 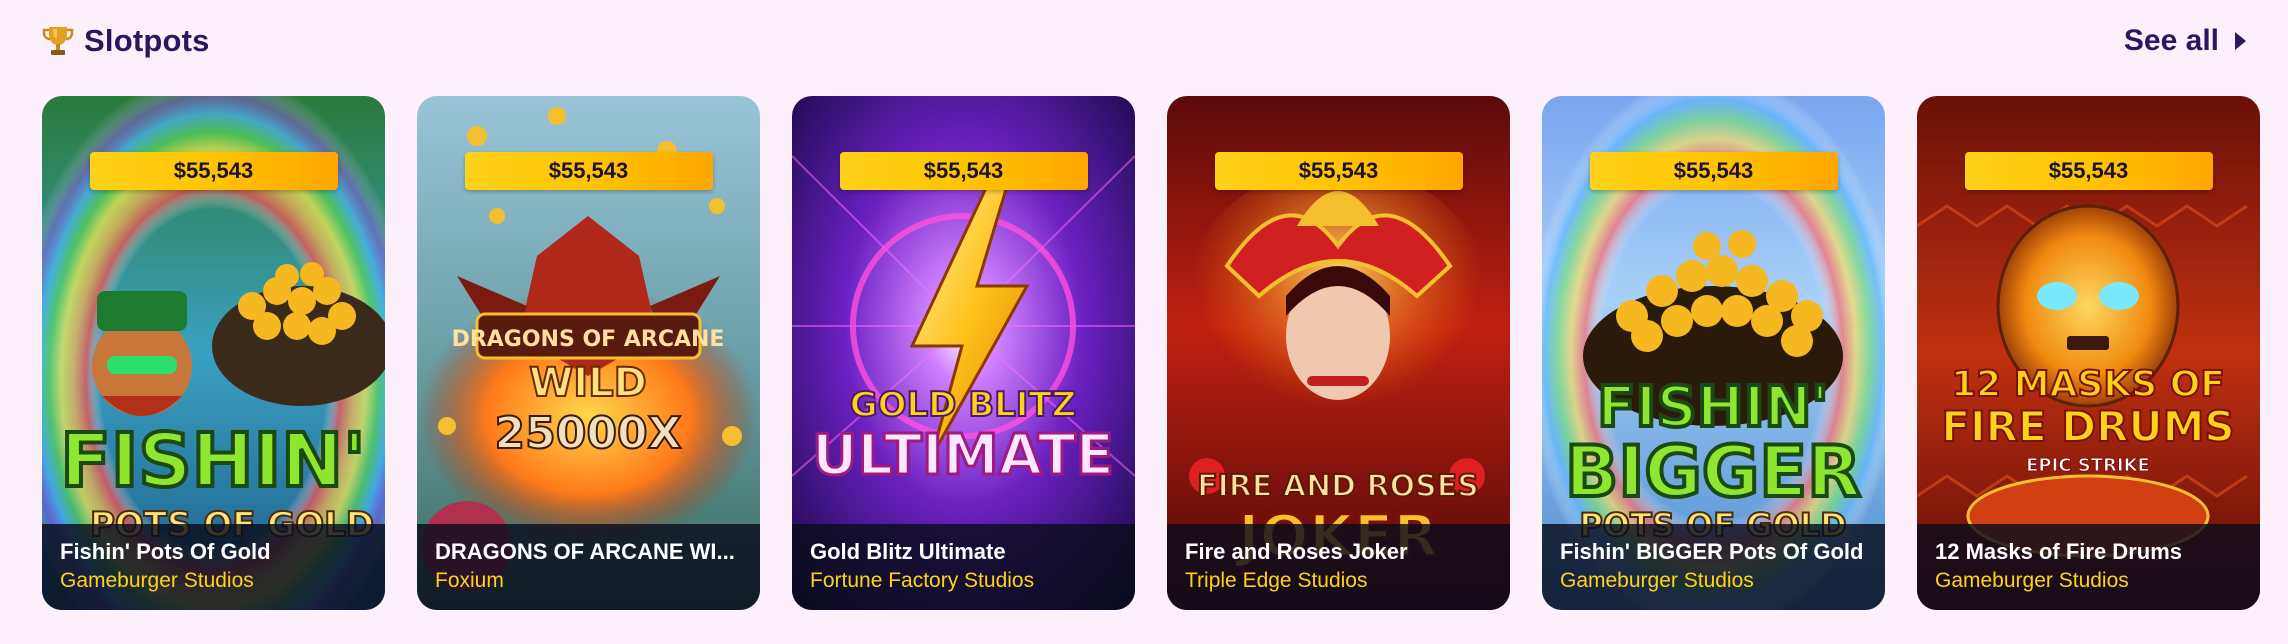 What do you see at coordinates (588, 383) in the screenshot?
I see `logo-line-2: WILD` at bounding box center [588, 383].